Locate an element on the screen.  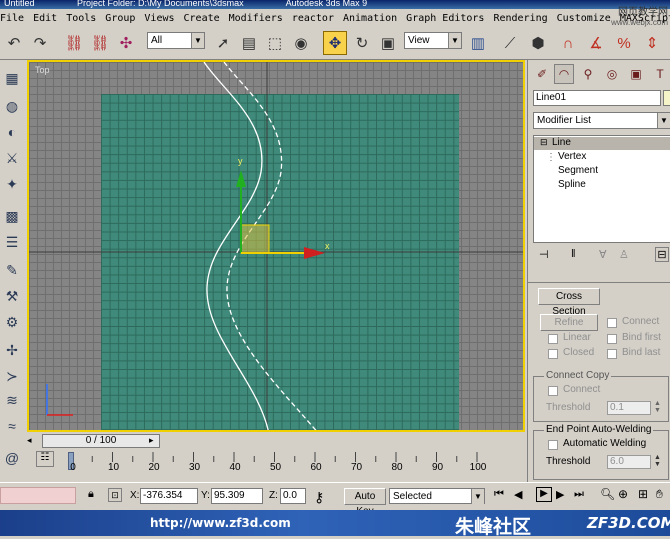
grid-icon: ▩ is located at coordinates (12, 216).